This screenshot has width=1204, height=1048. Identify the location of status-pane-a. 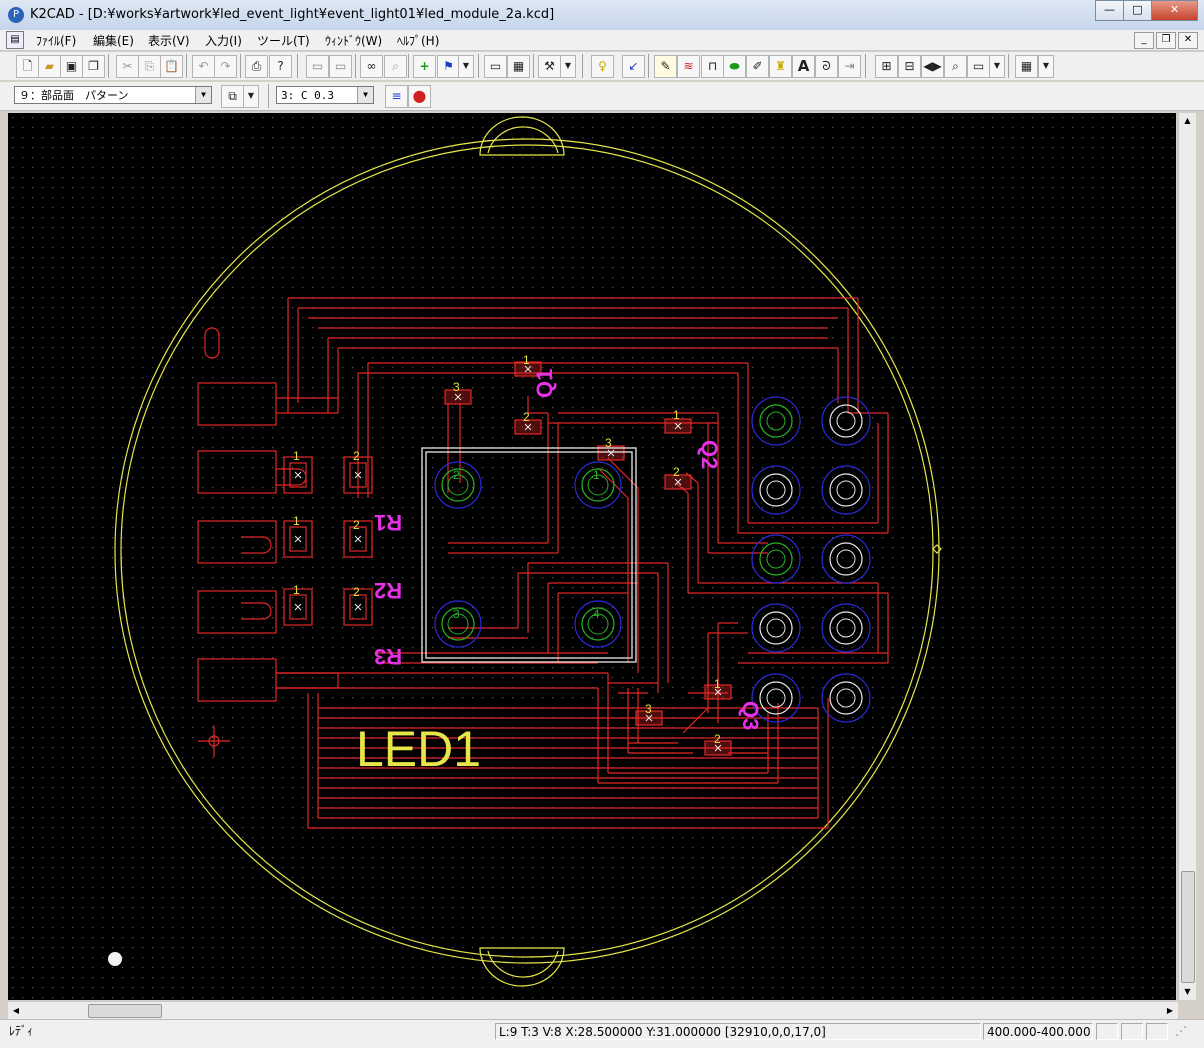
(1107, 1031).